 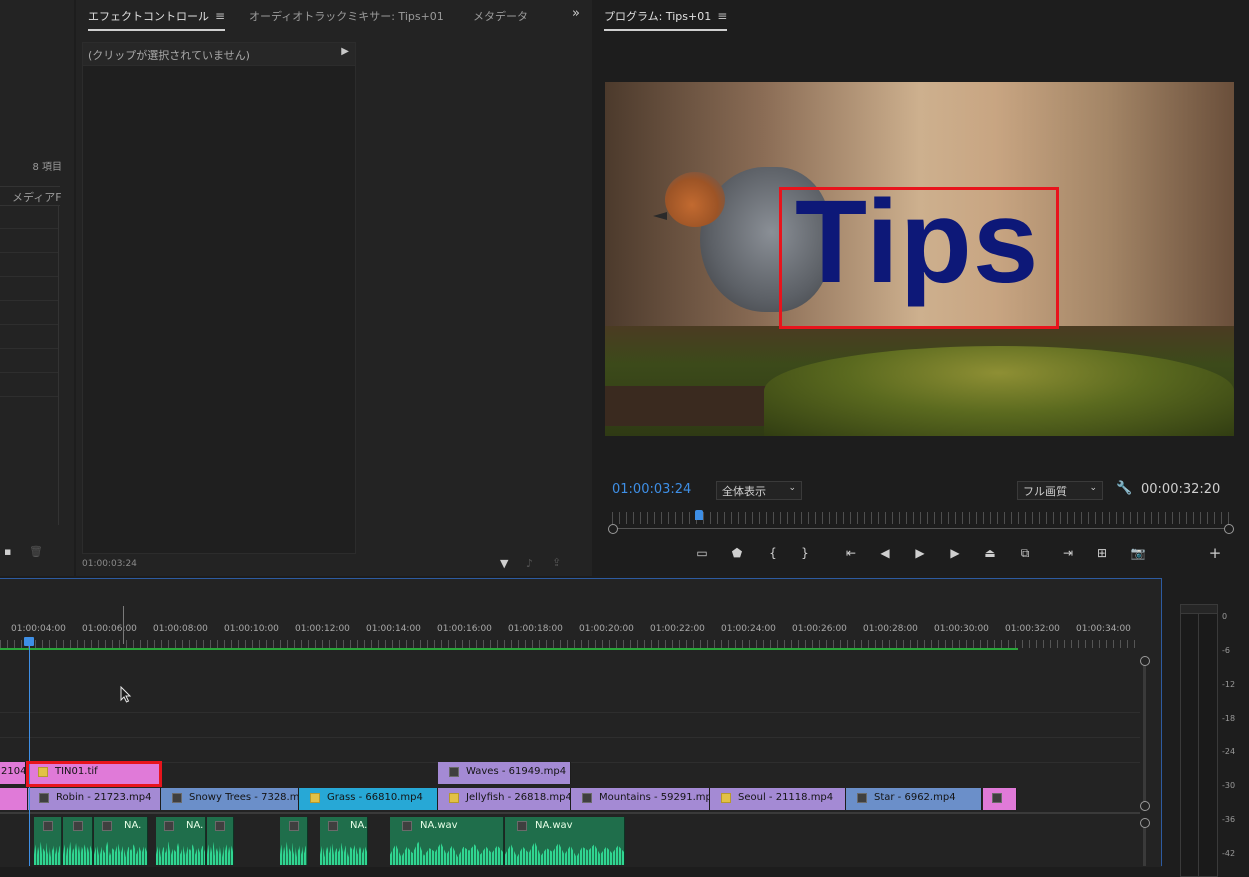 What do you see at coordinates (368, 799) in the screenshot?
I see `timeline-clip: Grass - 66810.mp4` at bounding box center [368, 799].